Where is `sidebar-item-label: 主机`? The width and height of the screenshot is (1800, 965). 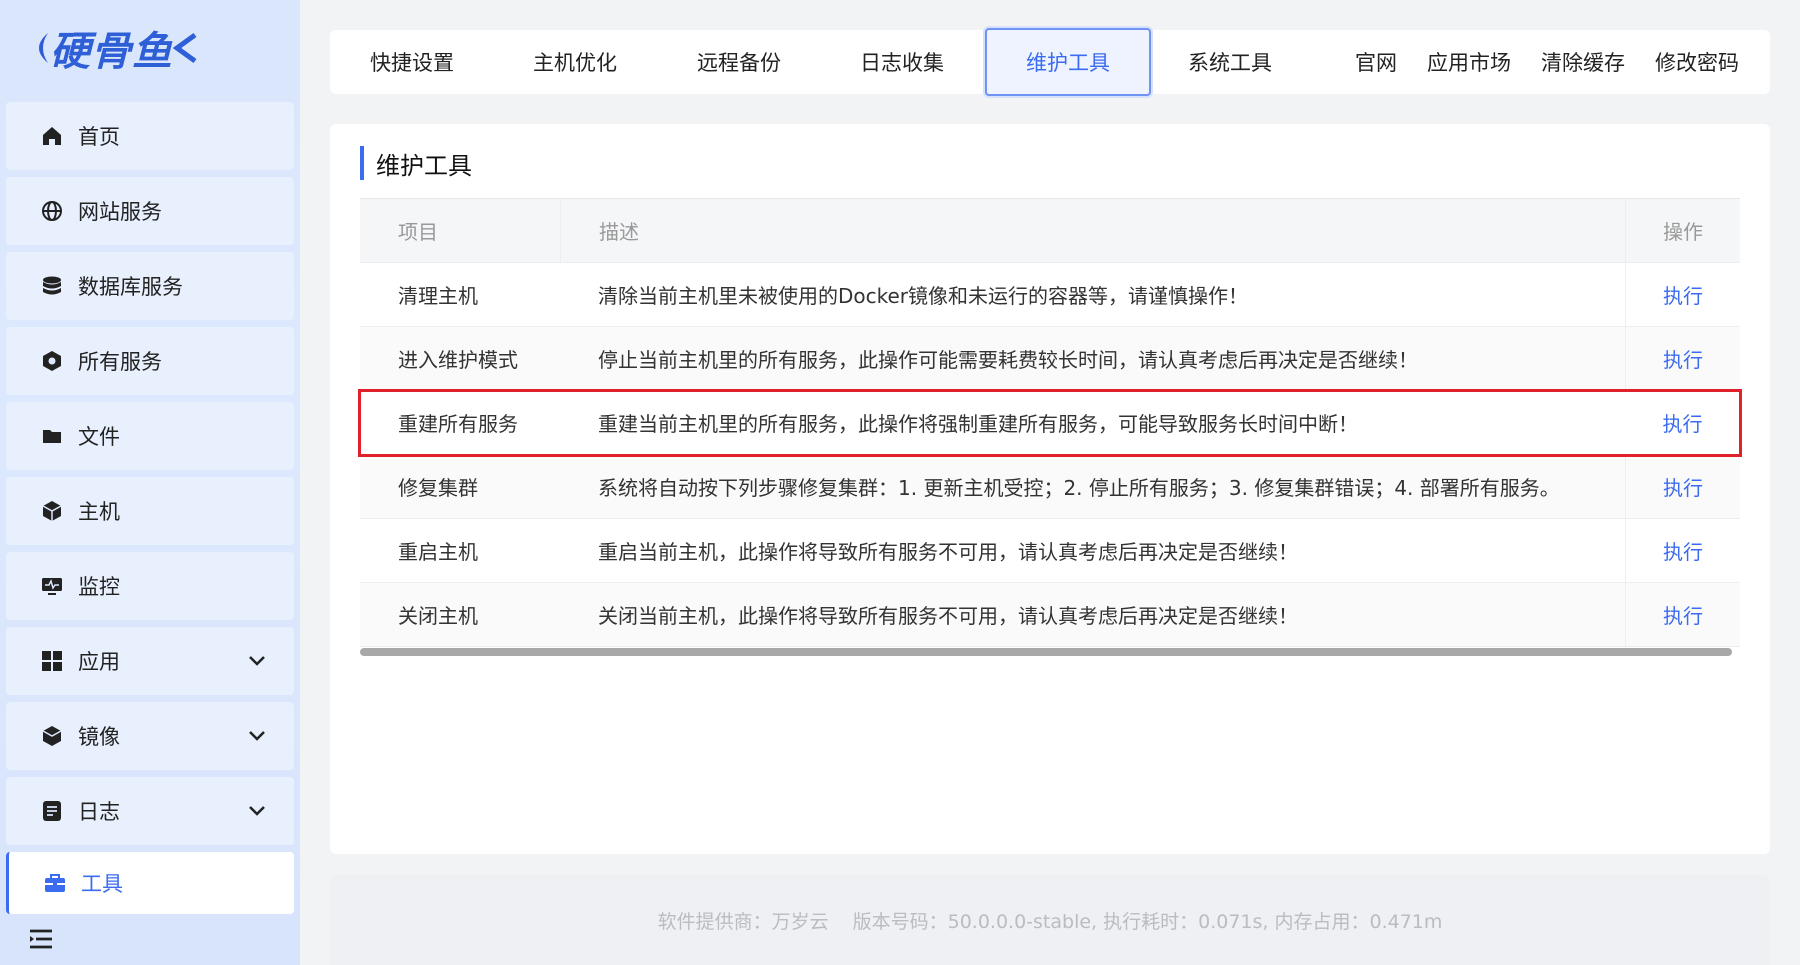 sidebar-item-label: 主机 is located at coordinates (99, 512).